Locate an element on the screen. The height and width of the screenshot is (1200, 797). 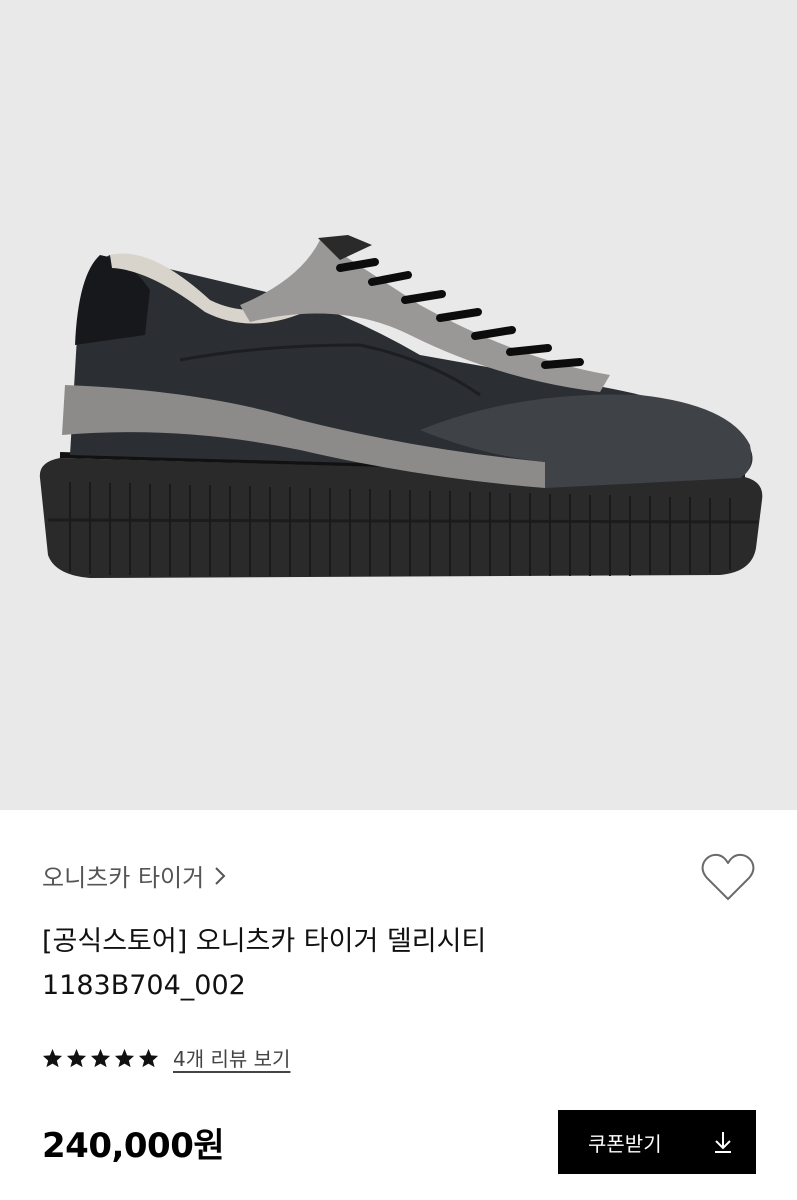
heart-outline-icon is located at coordinates (728, 876).